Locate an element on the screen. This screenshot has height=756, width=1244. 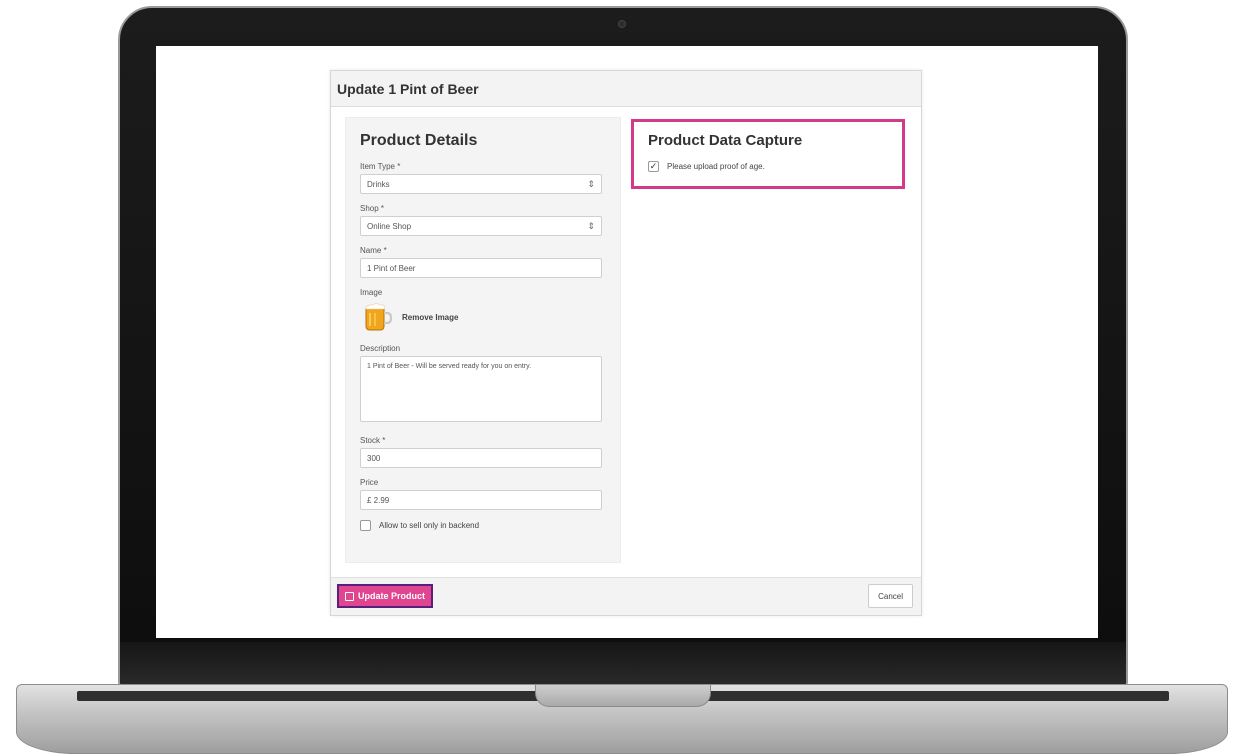
shop-label: Shop * is located at coordinates (372, 208).